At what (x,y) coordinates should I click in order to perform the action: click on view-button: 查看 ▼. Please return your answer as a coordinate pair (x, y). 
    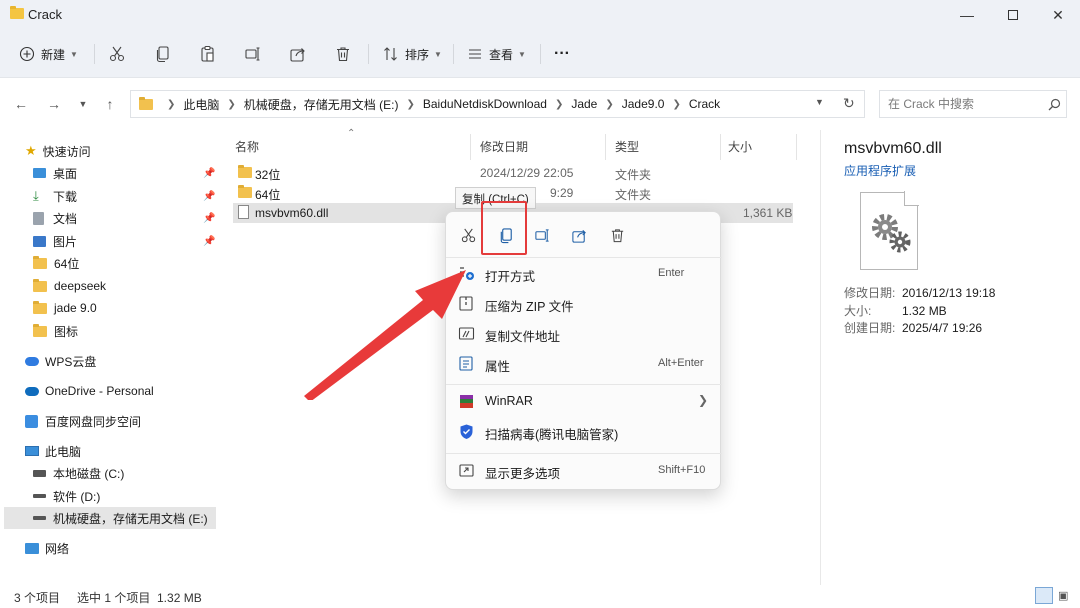
    Looking at the image, I should click on (496, 54).